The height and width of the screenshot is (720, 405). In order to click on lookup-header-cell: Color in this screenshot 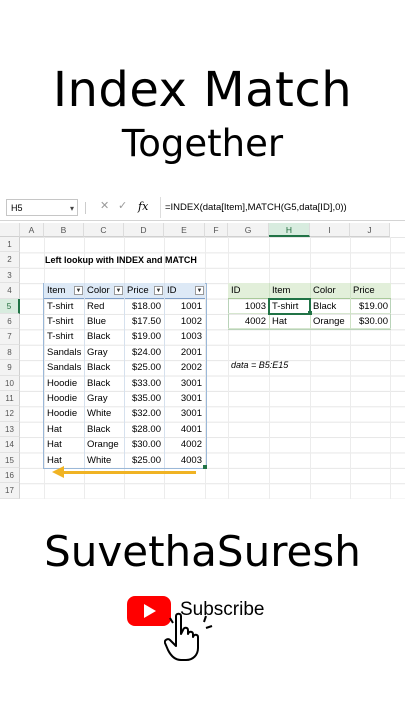, I will do `click(330, 291)`.